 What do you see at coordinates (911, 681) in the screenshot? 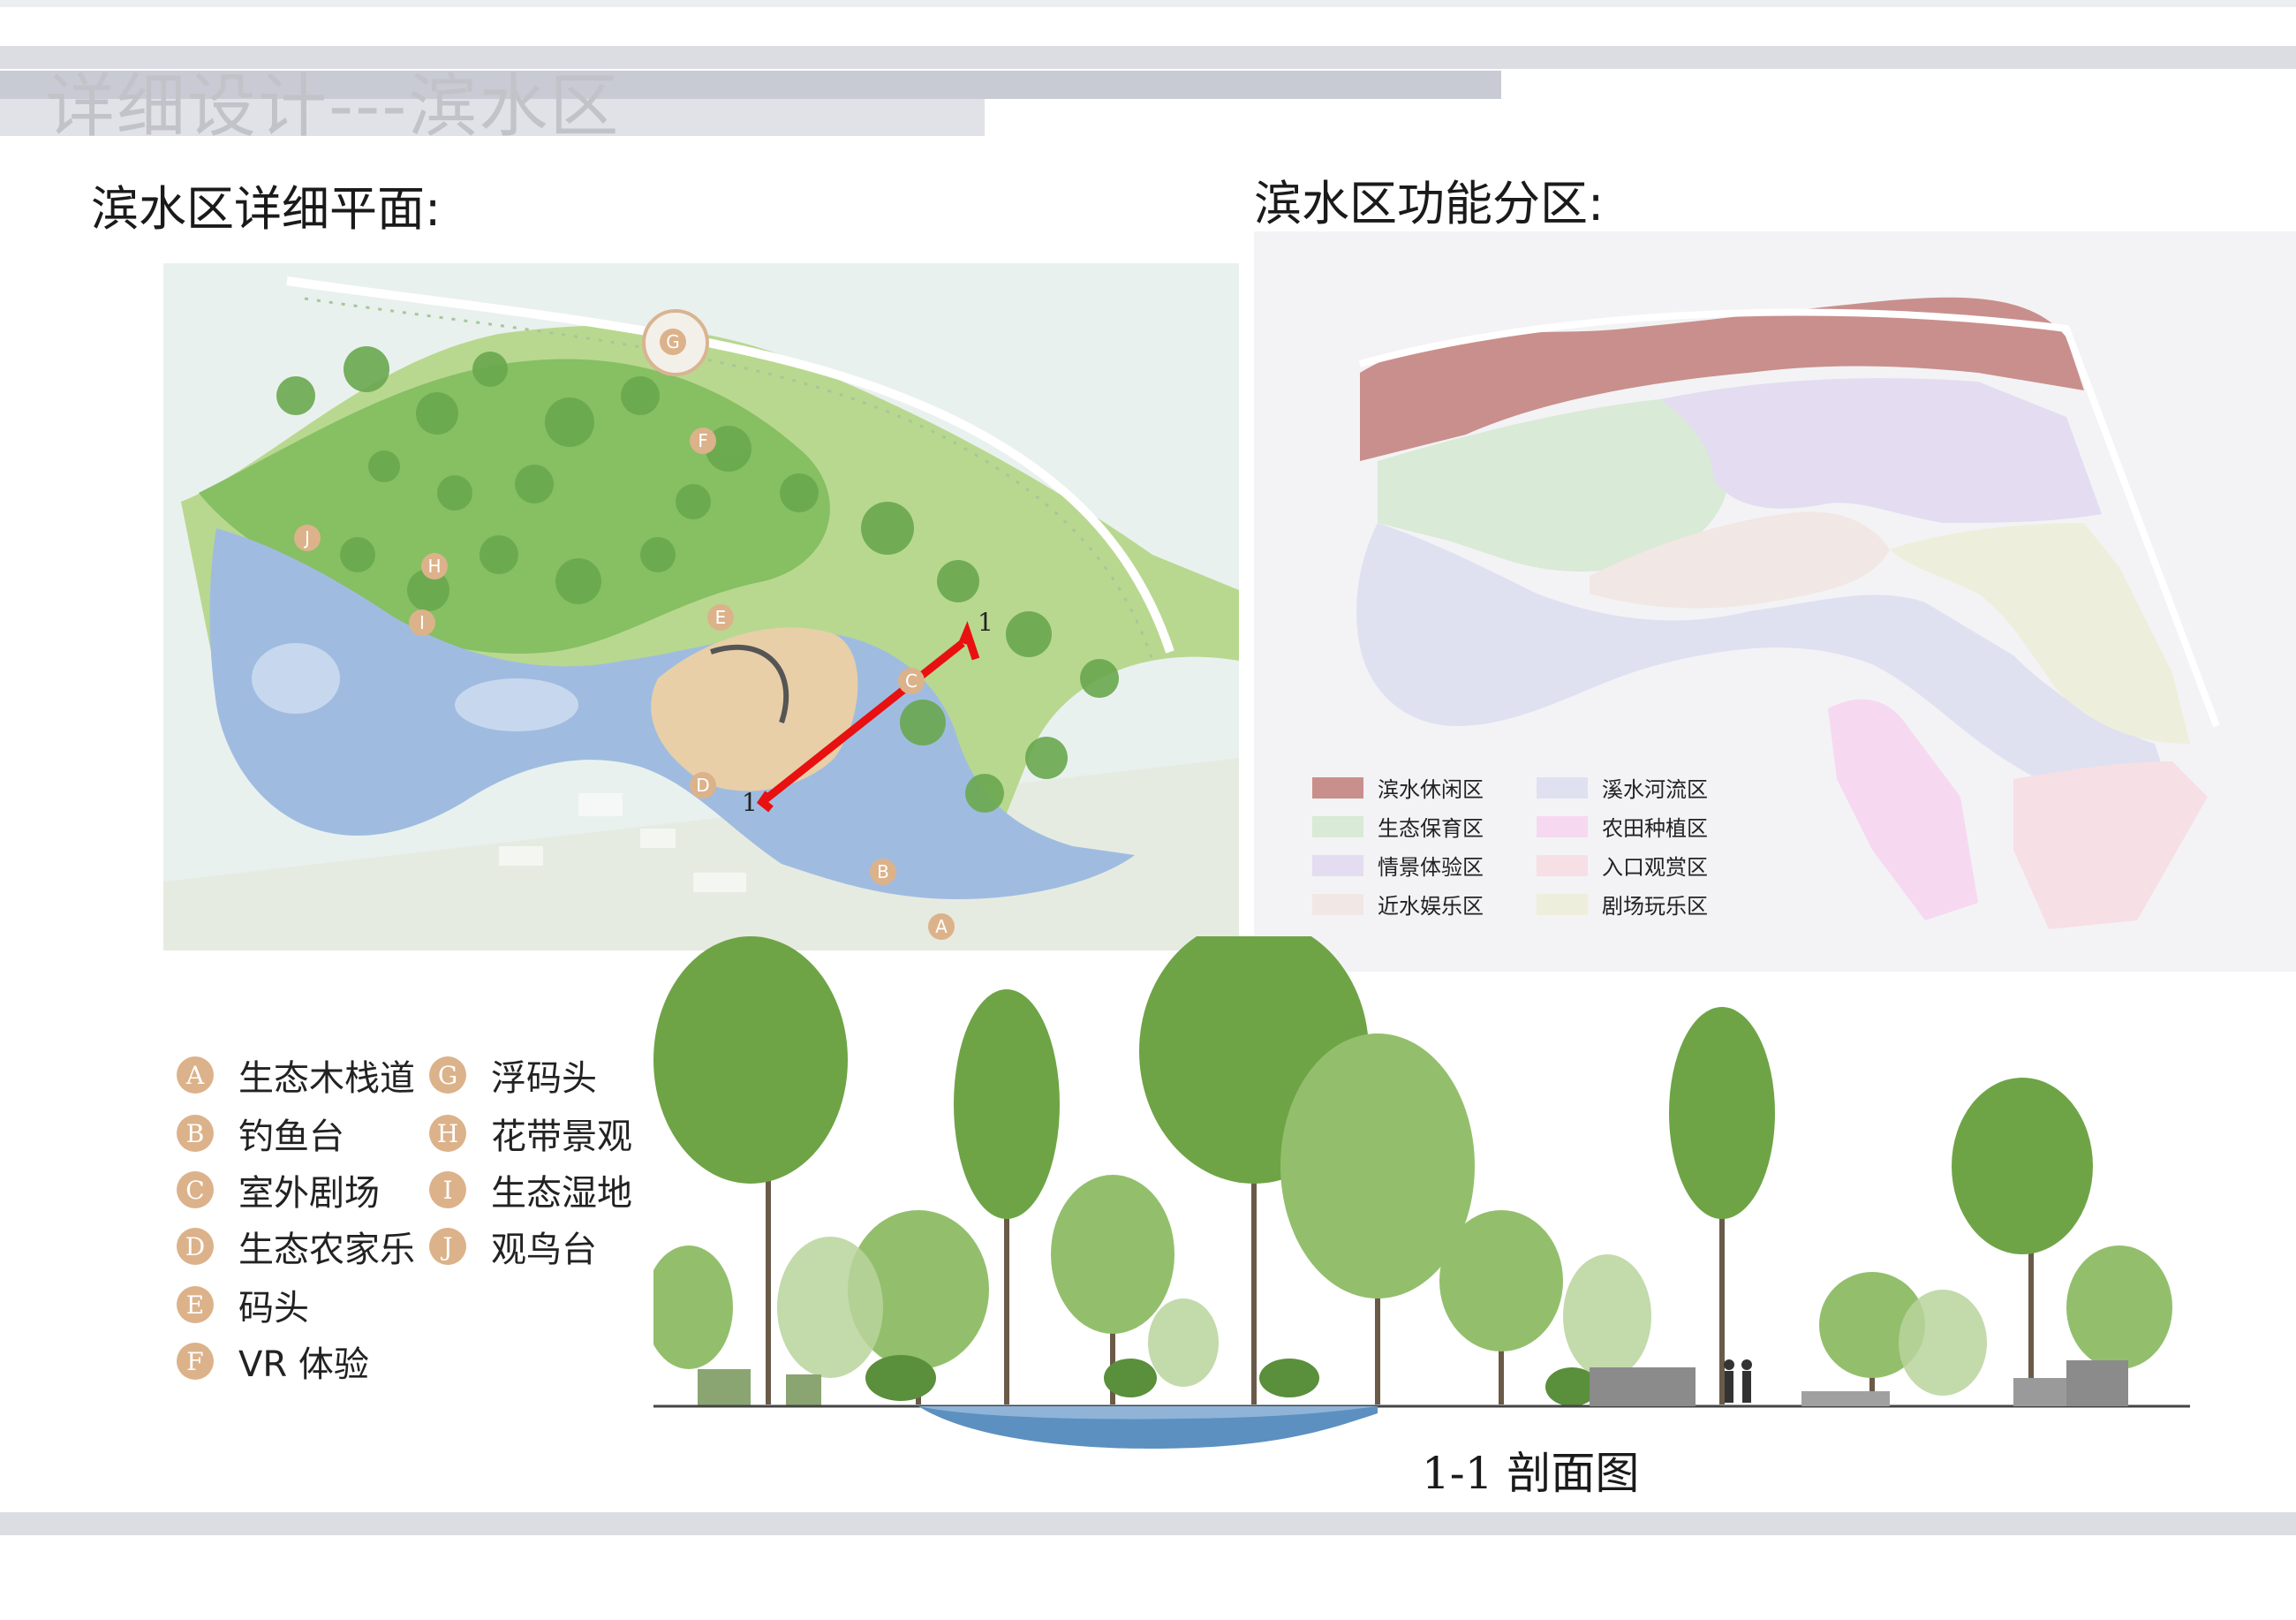
I see `plan-marker-c: C` at bounding box center [911, 681].